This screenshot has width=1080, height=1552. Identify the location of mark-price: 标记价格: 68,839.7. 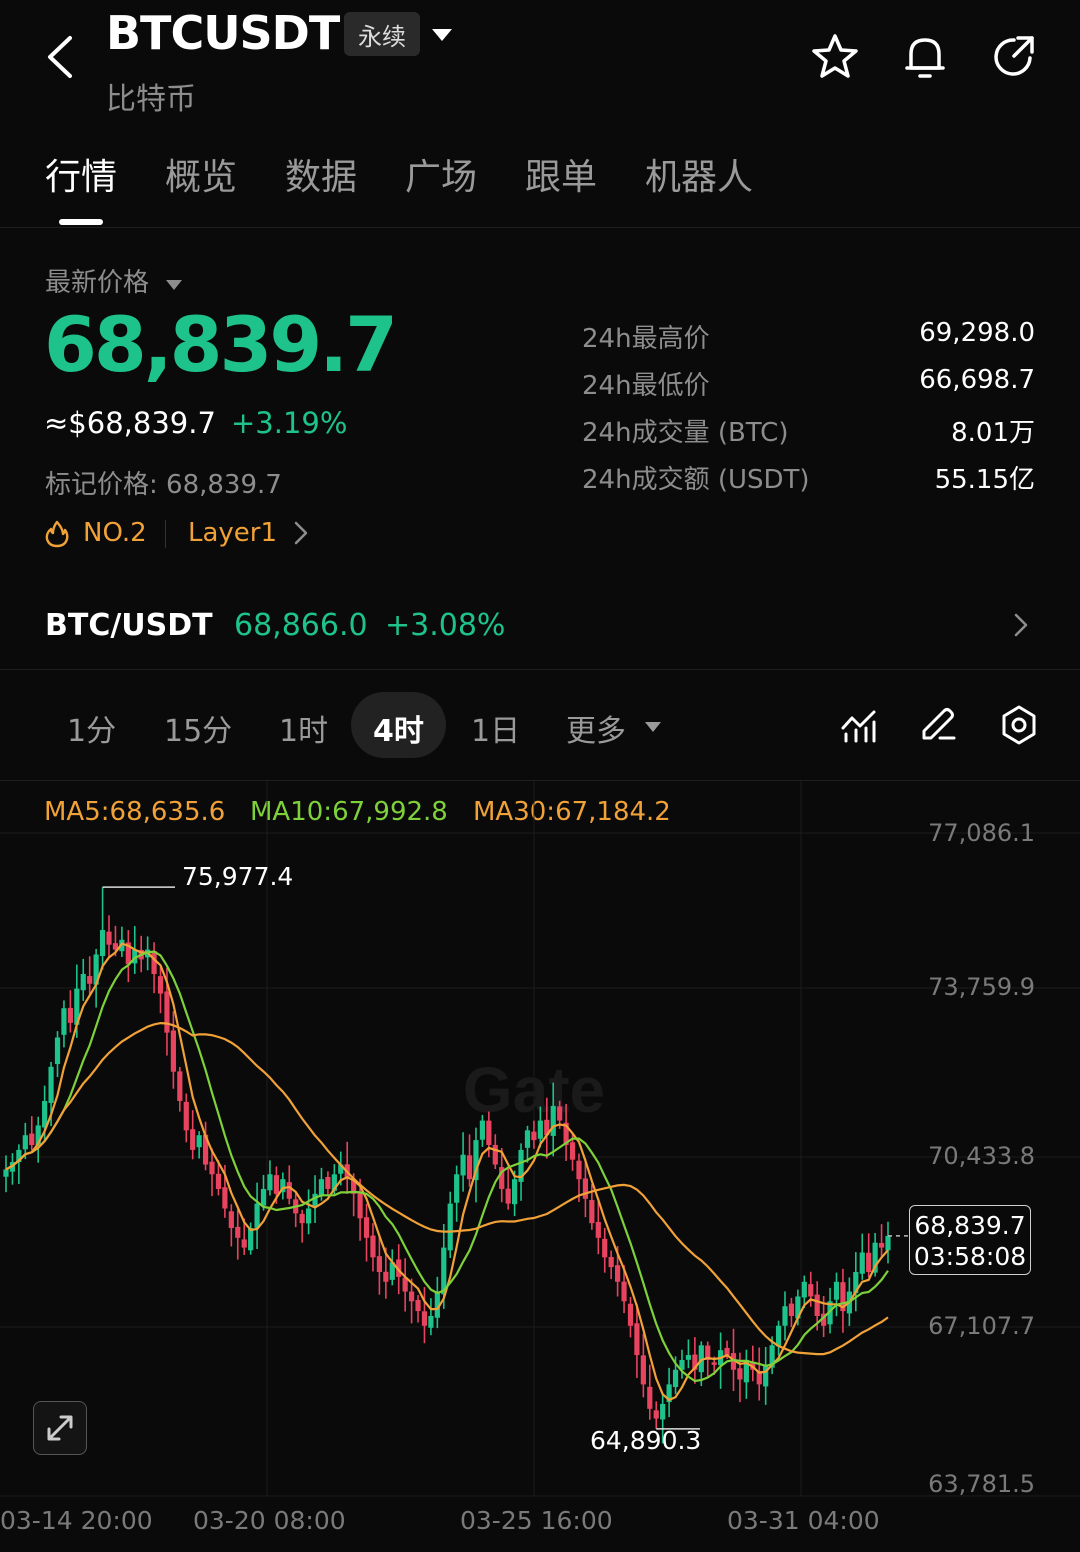
(163, 485).